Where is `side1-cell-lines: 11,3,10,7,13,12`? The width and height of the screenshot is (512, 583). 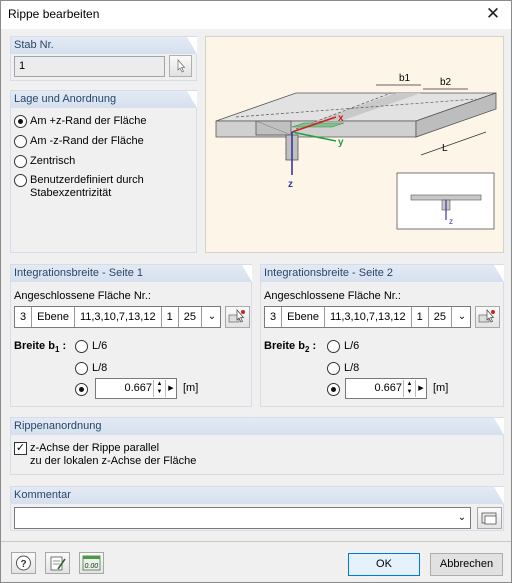
side1-cell-lines: 11,3,10,7,13,12 is located at coordinates (118, 317).